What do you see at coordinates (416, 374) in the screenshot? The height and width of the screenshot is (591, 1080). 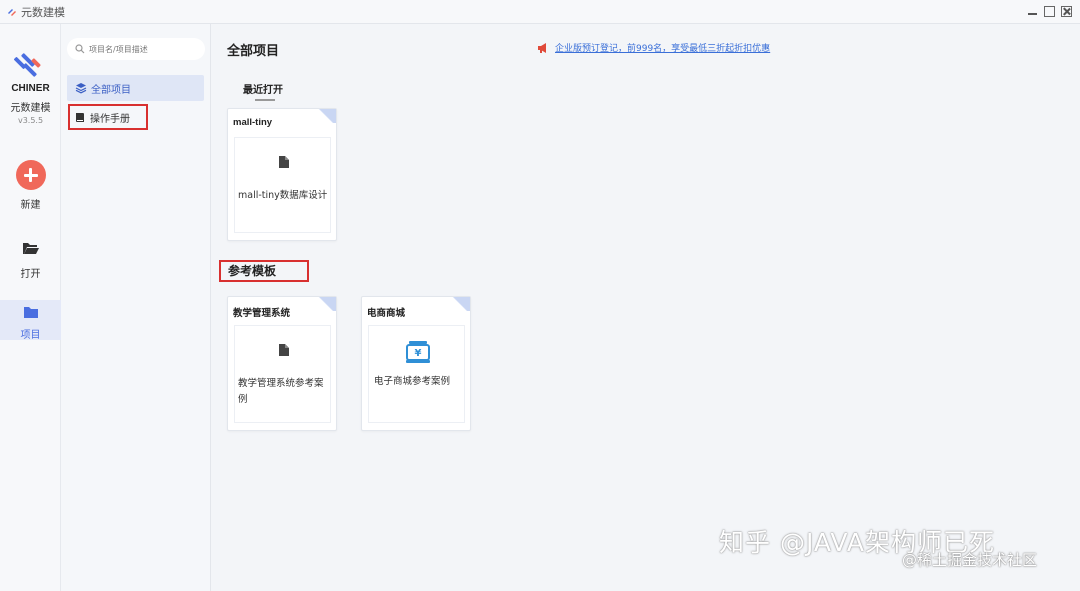 I see `template-card-body: ¥ 电子商城参考案例` at bounding box center [416, 374].